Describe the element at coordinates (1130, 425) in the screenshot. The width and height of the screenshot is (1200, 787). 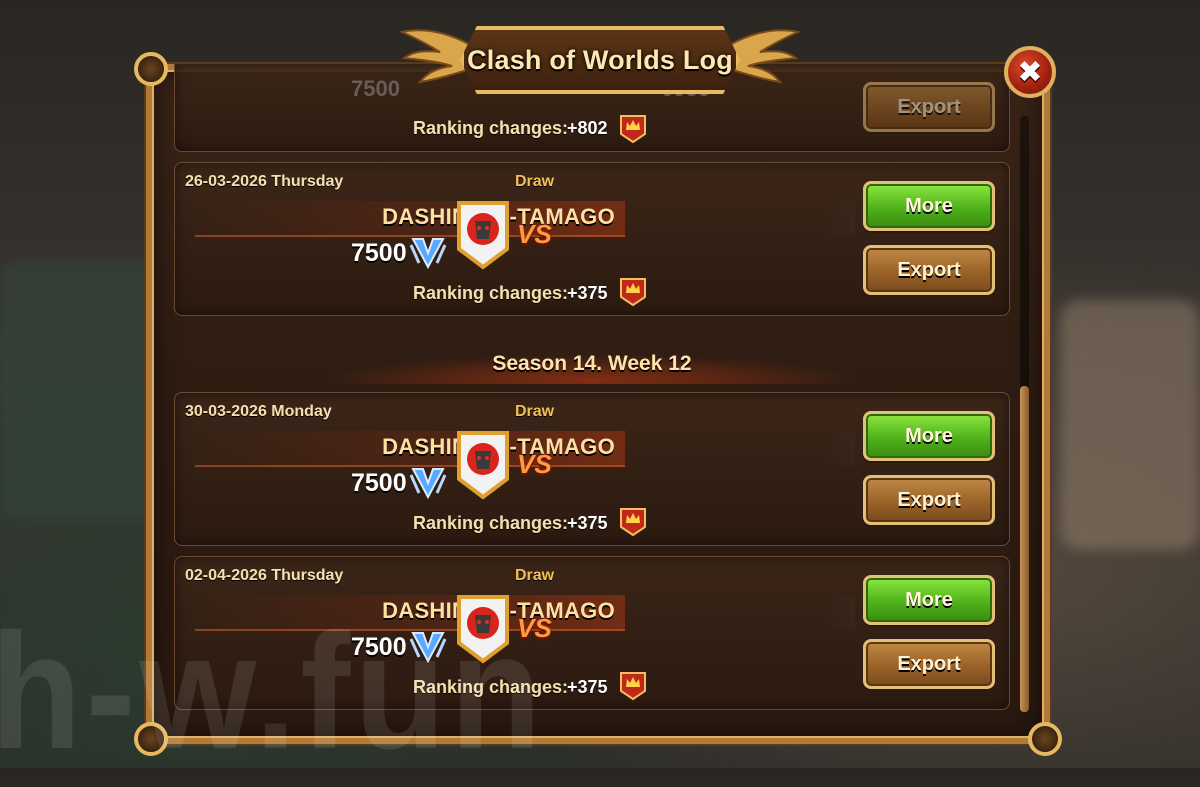
I see `background-scenery` at that location.